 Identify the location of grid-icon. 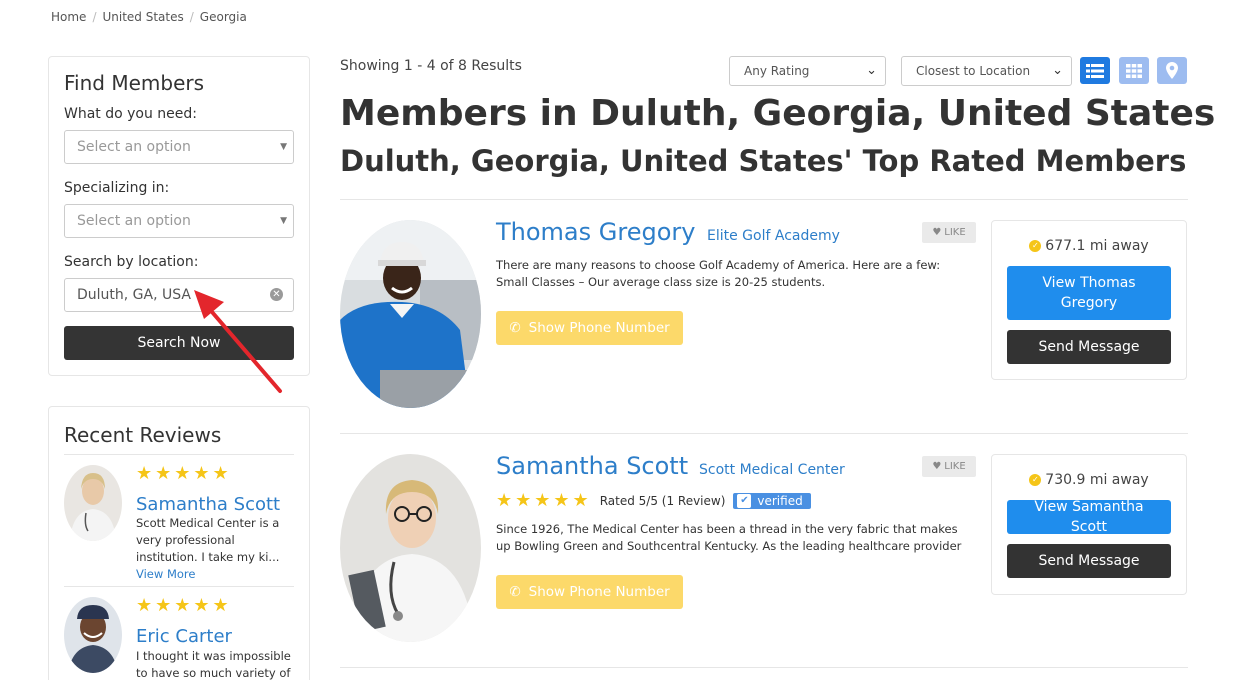
(1134, 70).